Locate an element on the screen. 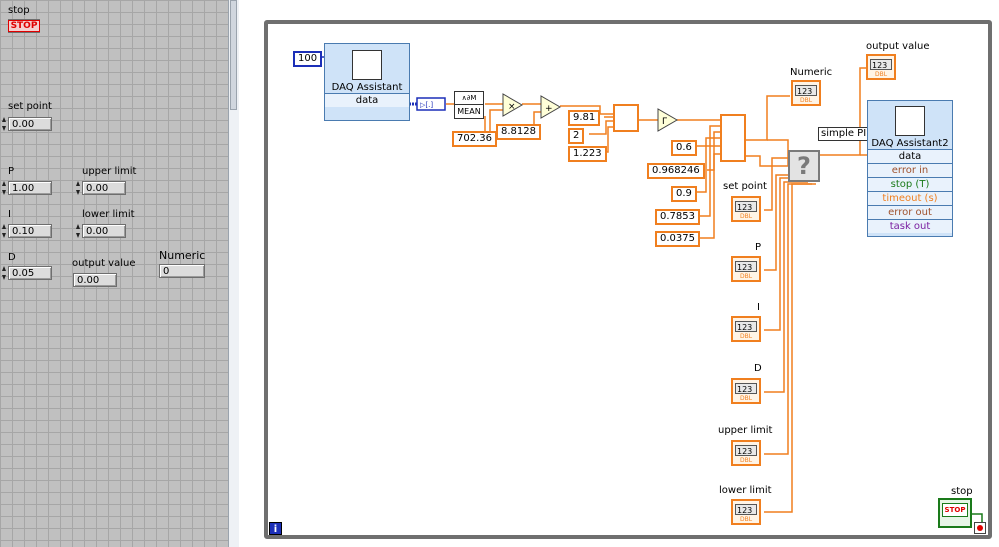 This screenshot has height=547, width=999. upper-limit-spinner is located at coordinates (78, 188).